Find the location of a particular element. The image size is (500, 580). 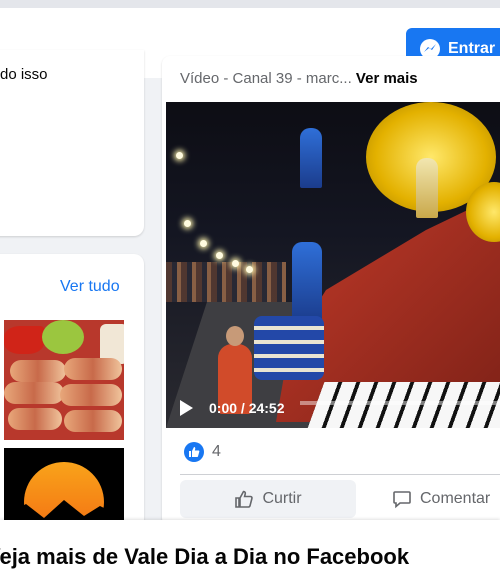

video-progress-bar is located at coordinates (400, 403).